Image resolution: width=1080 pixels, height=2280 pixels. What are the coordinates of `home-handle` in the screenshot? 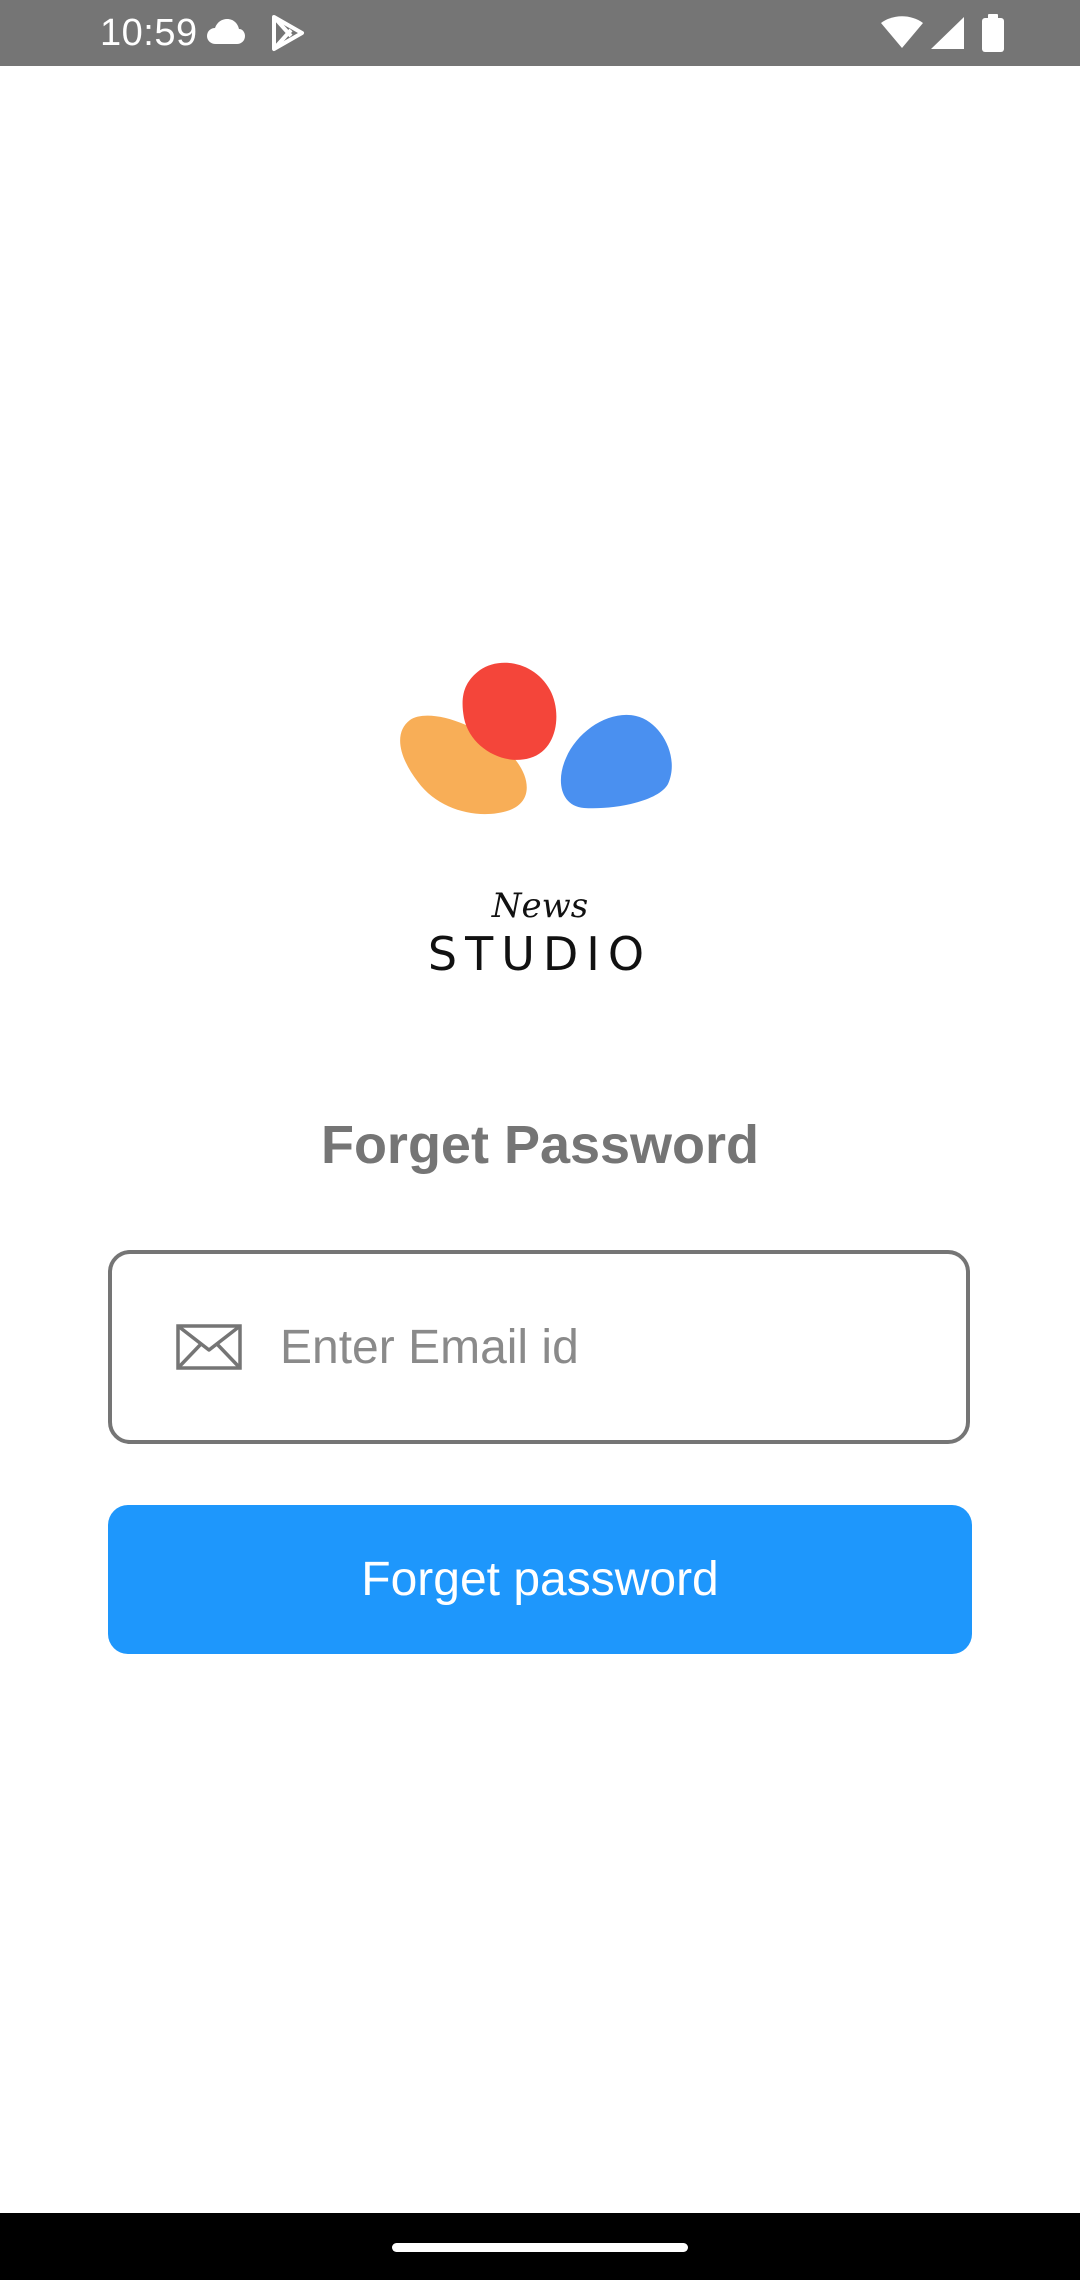 It's located at (540, 2247).